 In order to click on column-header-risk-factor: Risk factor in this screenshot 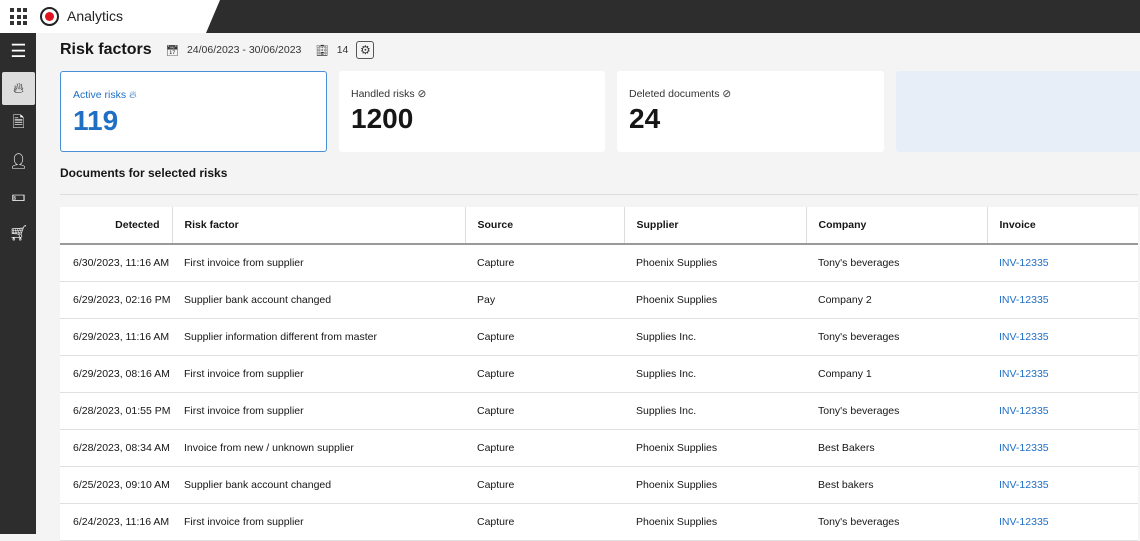, I will do `click(318, 226)`.